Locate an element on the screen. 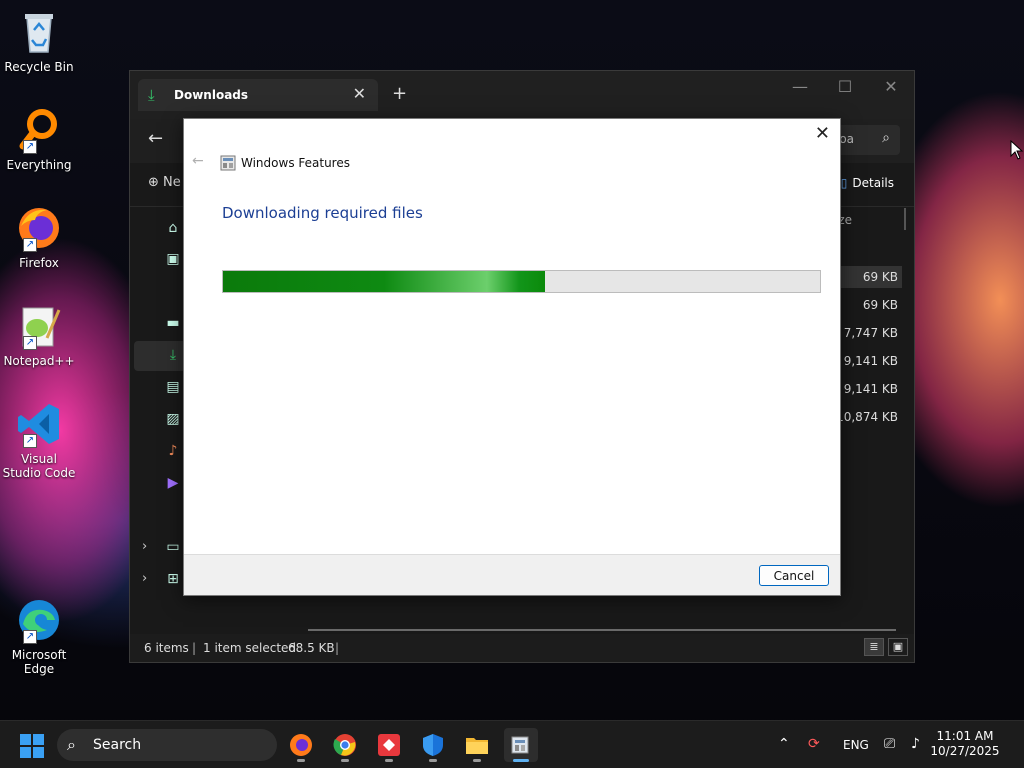  back-arrow-icon: ← is located at coordinates (155, 138).